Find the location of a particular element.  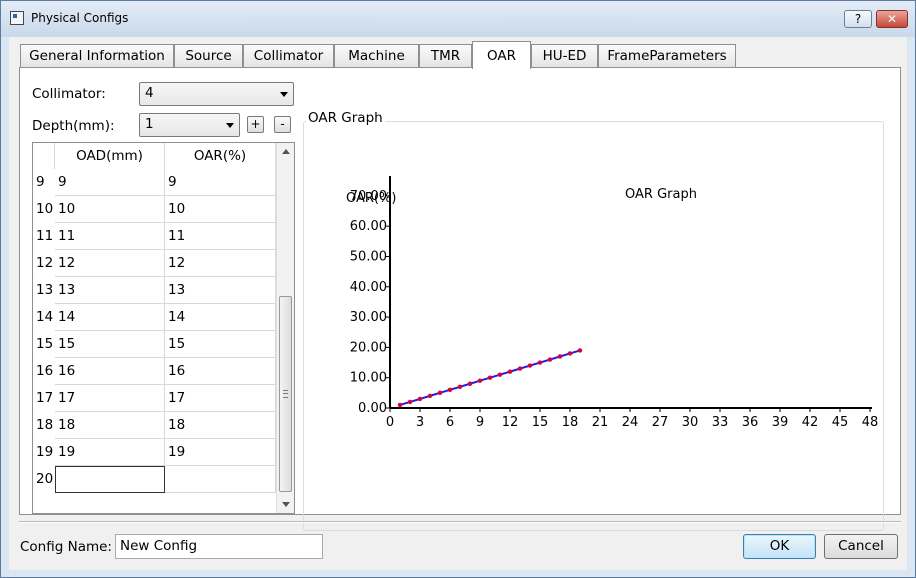

oar-cell: 17 is located at coordinates (220, 398).